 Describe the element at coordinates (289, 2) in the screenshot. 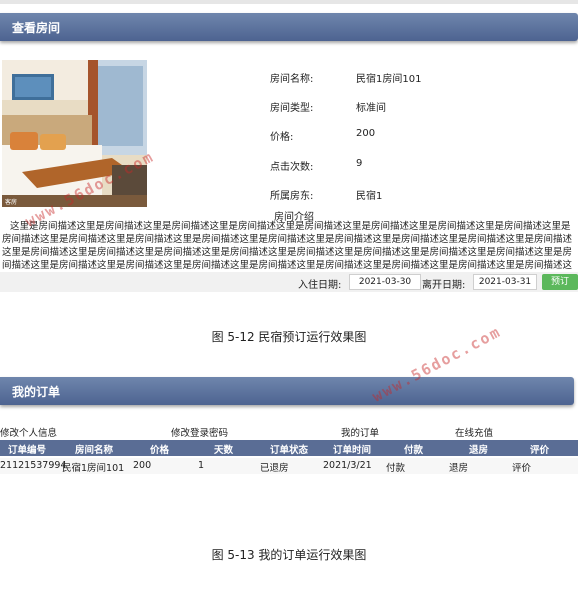

I see `top-divider` at that location.